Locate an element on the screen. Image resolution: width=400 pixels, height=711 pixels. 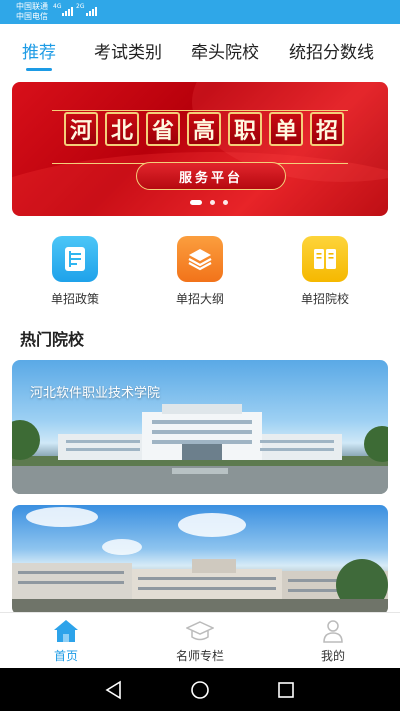
school-name: 河北软件职业技术学院 is located at coordinates (95, 393).